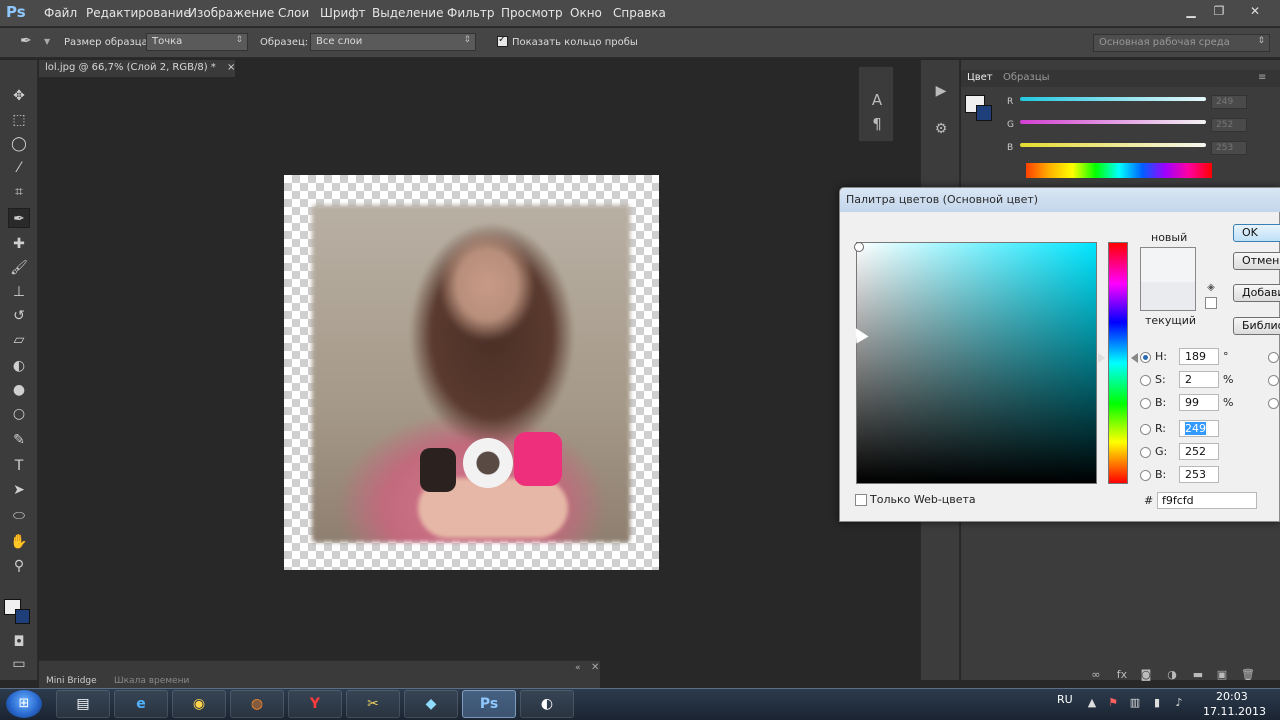 The height and width of the screenshot is (720, 1280). I want to click on show-ring-checkbox: ✓, so click(502, 40).